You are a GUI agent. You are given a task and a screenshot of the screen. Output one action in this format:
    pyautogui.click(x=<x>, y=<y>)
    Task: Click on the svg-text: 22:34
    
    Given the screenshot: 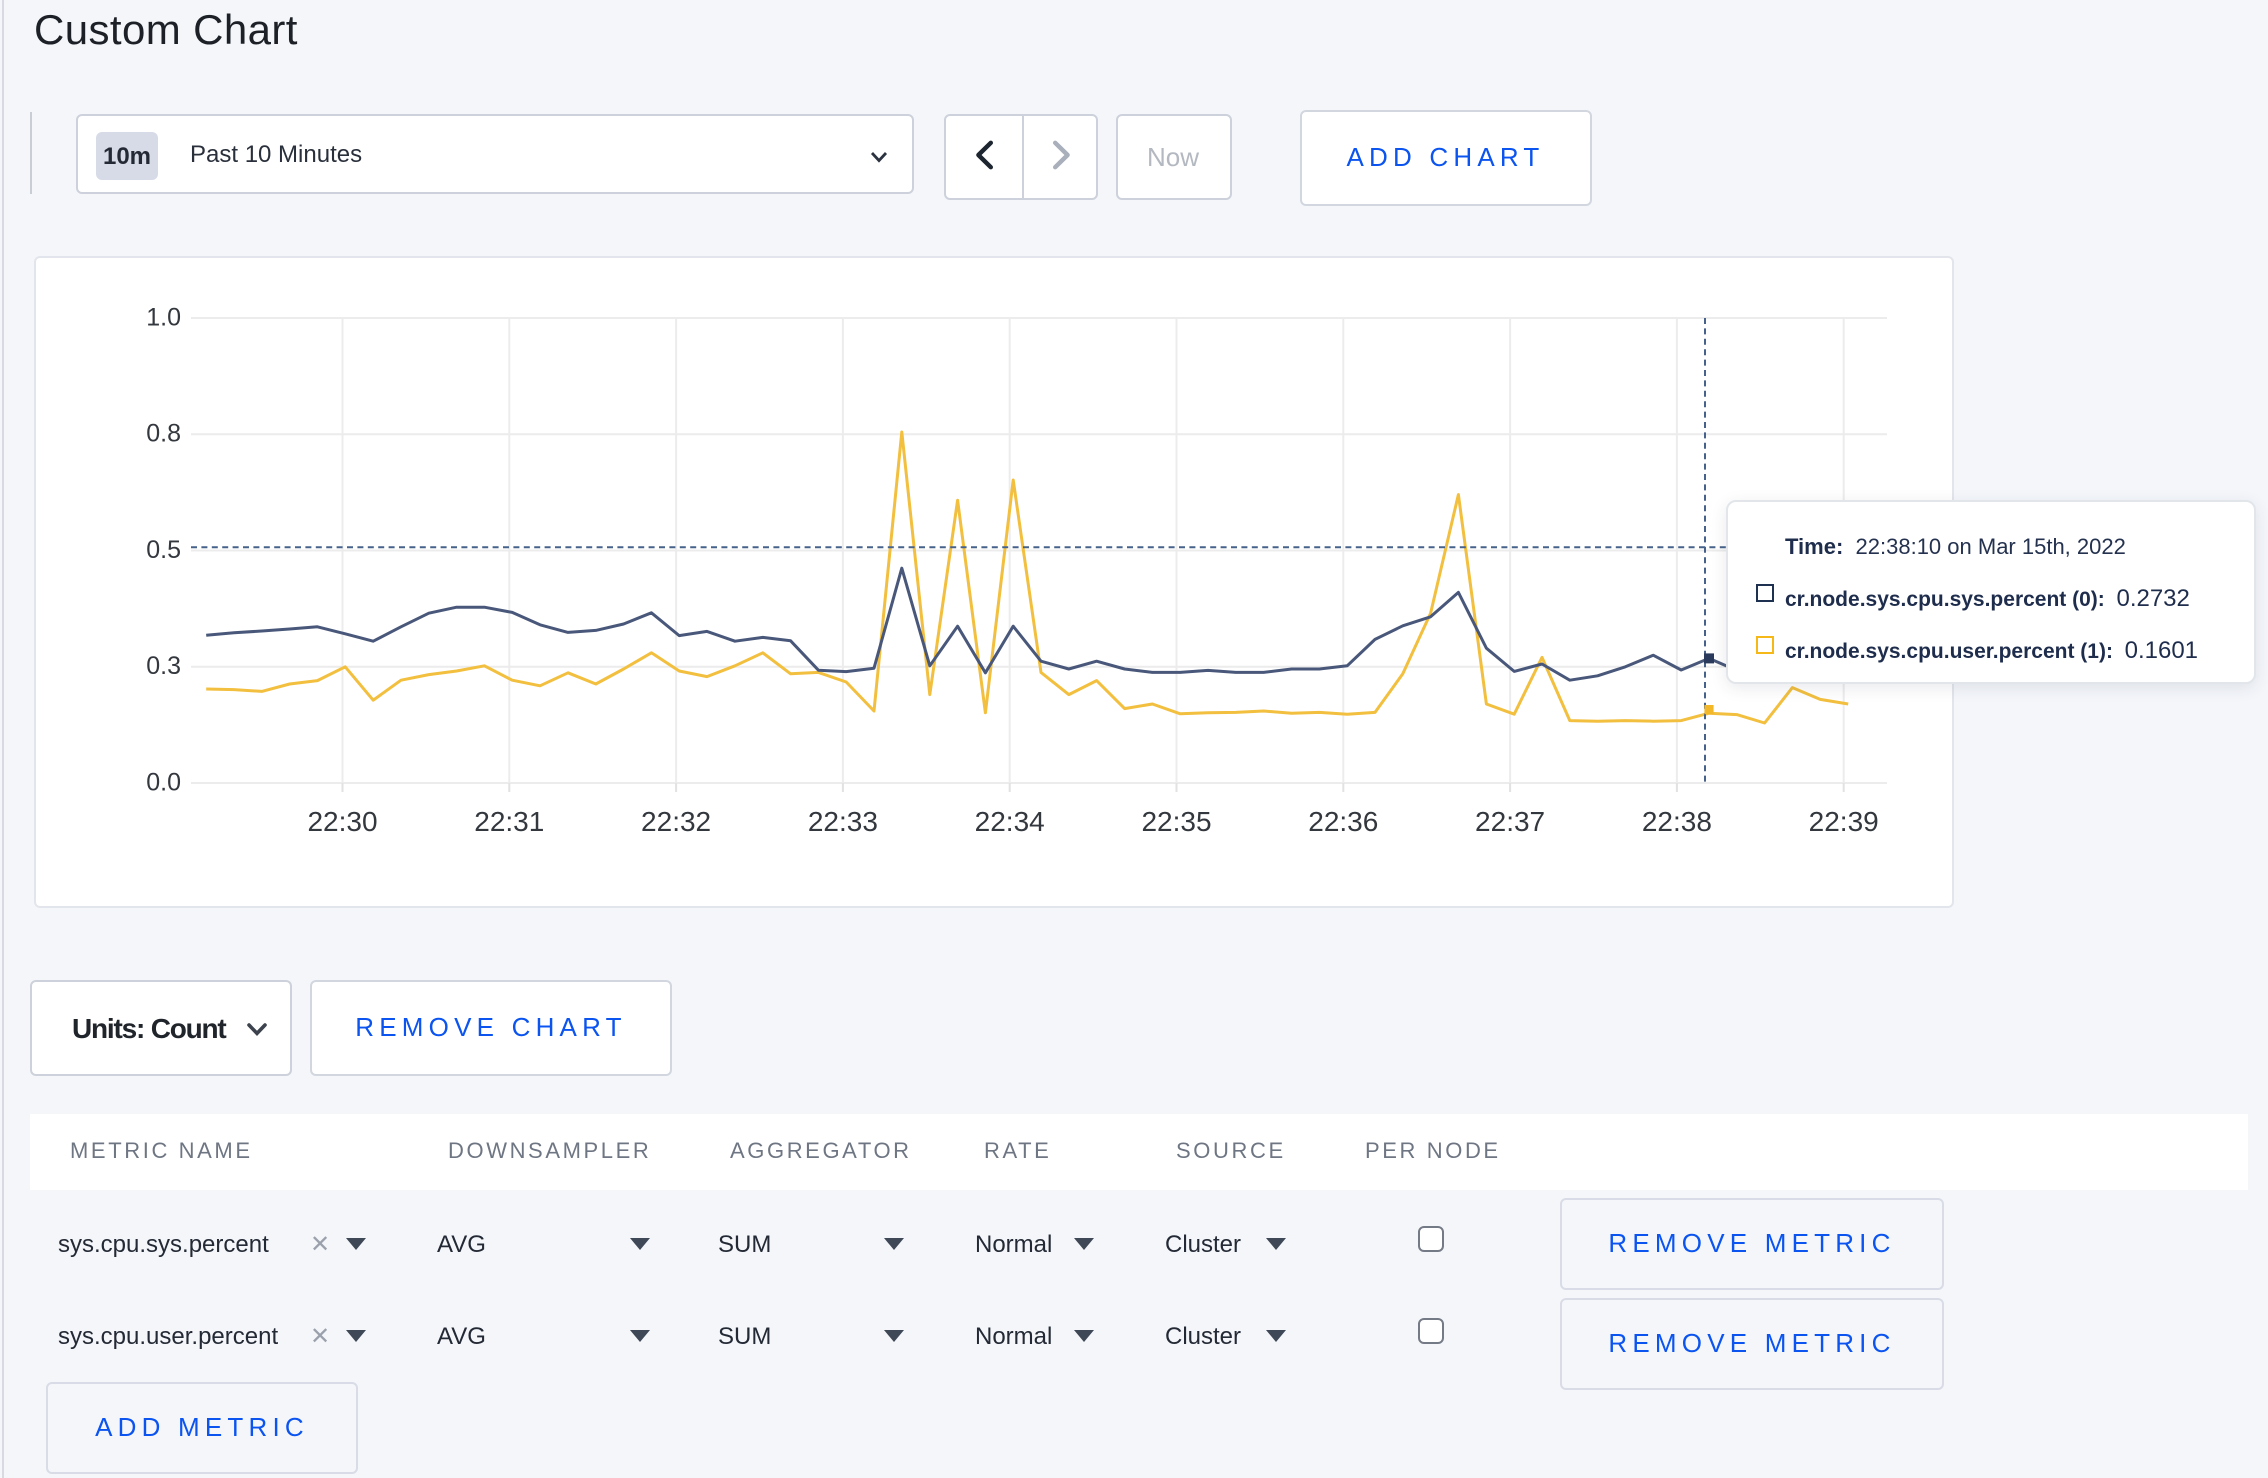 What is the action you would take?
    pyautogui.click(x=1009, y=820)
    